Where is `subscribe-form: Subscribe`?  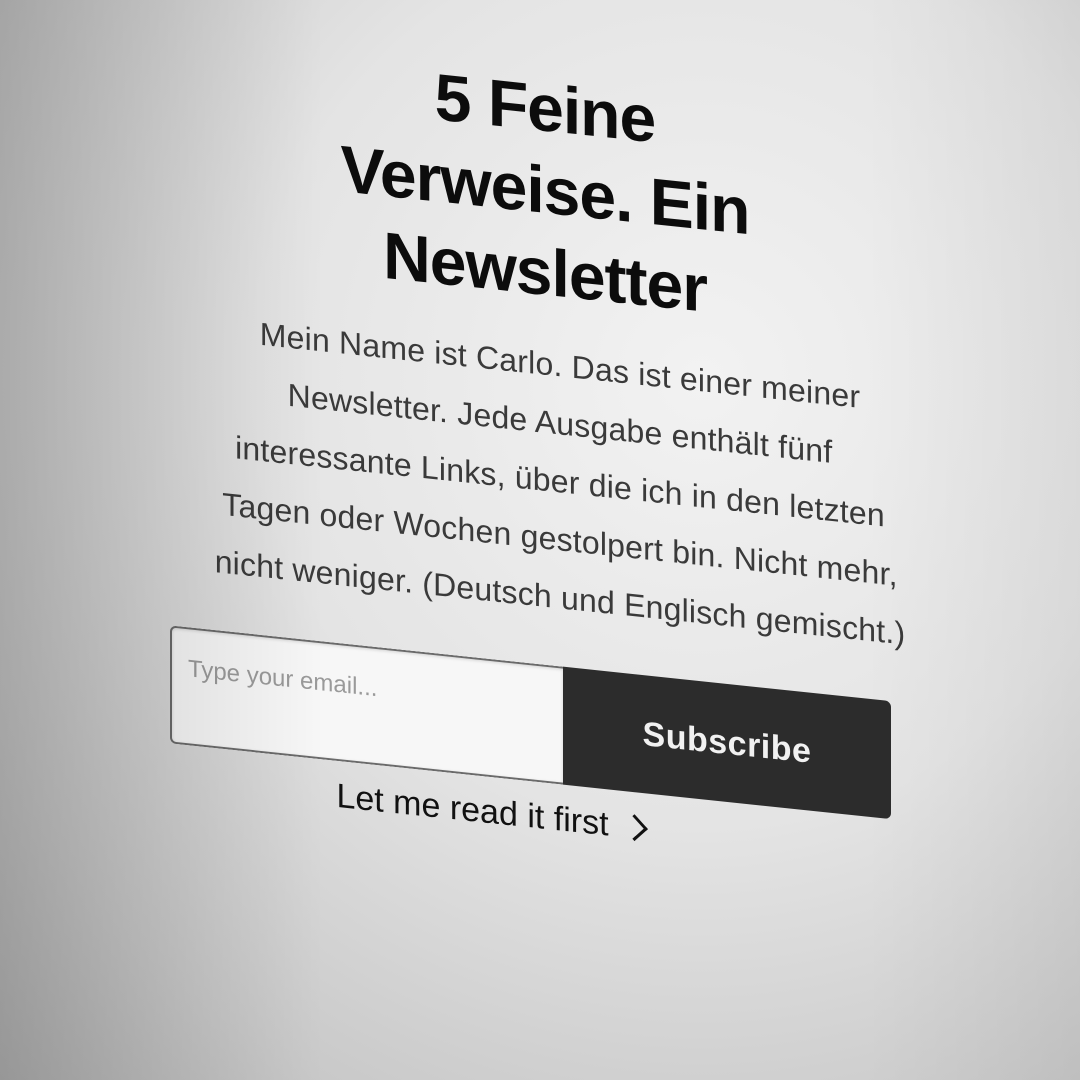
subscribe-form: Subscribe is located at coordinates (530, 722).